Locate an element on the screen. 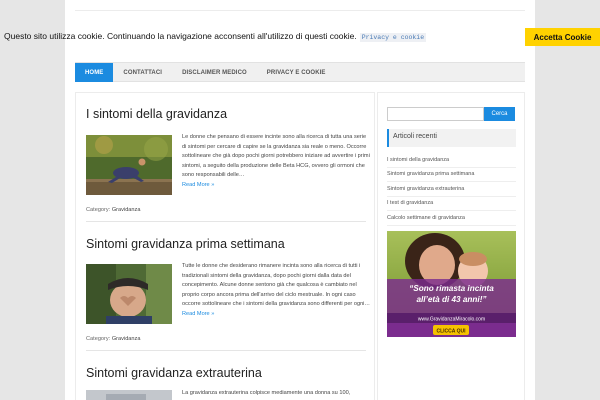 This screenshot has width=600, height=400. search-button: Cerca is located at coordinates (499, 114).